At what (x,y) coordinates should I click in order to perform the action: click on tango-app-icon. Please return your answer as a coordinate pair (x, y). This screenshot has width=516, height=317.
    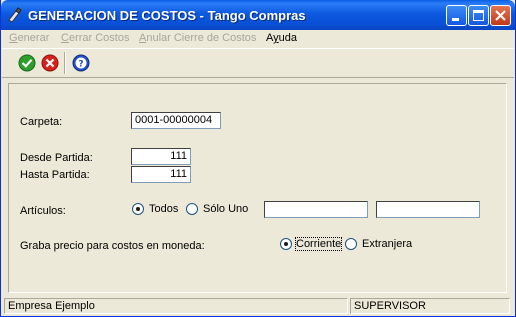
    Looking at the image, I should click on (15, 15).